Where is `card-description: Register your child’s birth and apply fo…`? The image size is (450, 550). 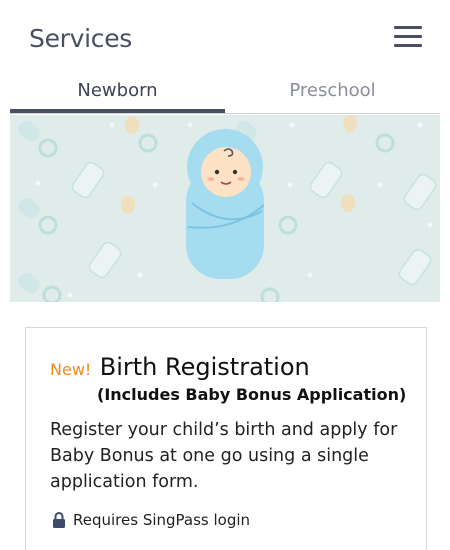
card-description: Register your child’s birth and apply fo… is located at coordinates (224, 456).